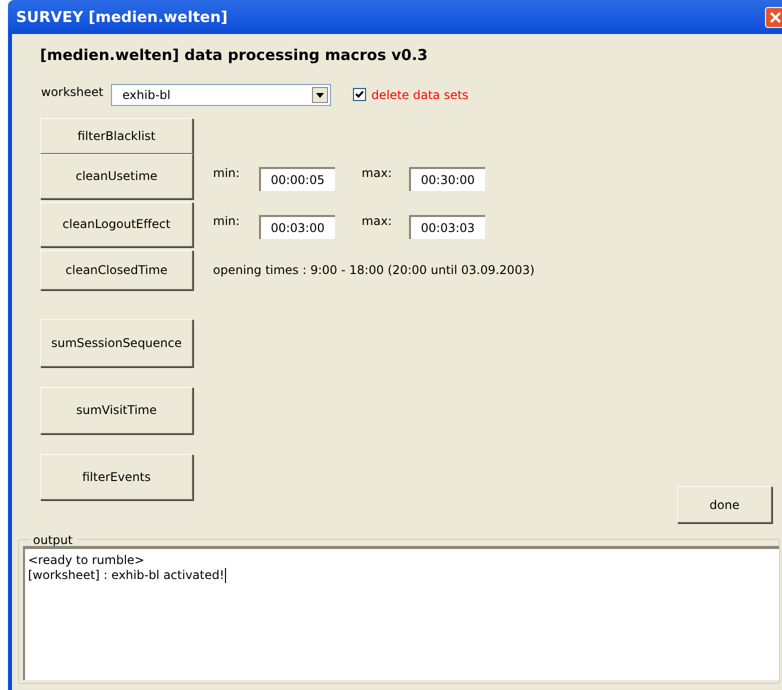  I want to click on close-icon, so click(775, 17).